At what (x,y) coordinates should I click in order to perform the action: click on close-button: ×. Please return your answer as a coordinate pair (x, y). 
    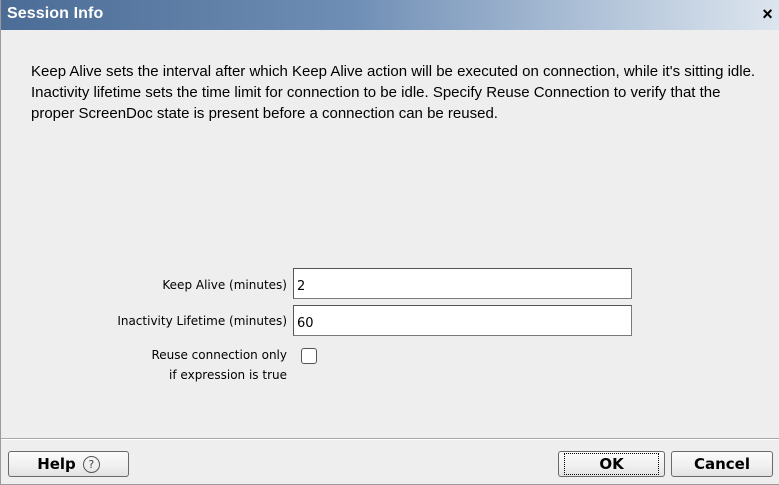
    Looking at the image, I should click on (767, 14).